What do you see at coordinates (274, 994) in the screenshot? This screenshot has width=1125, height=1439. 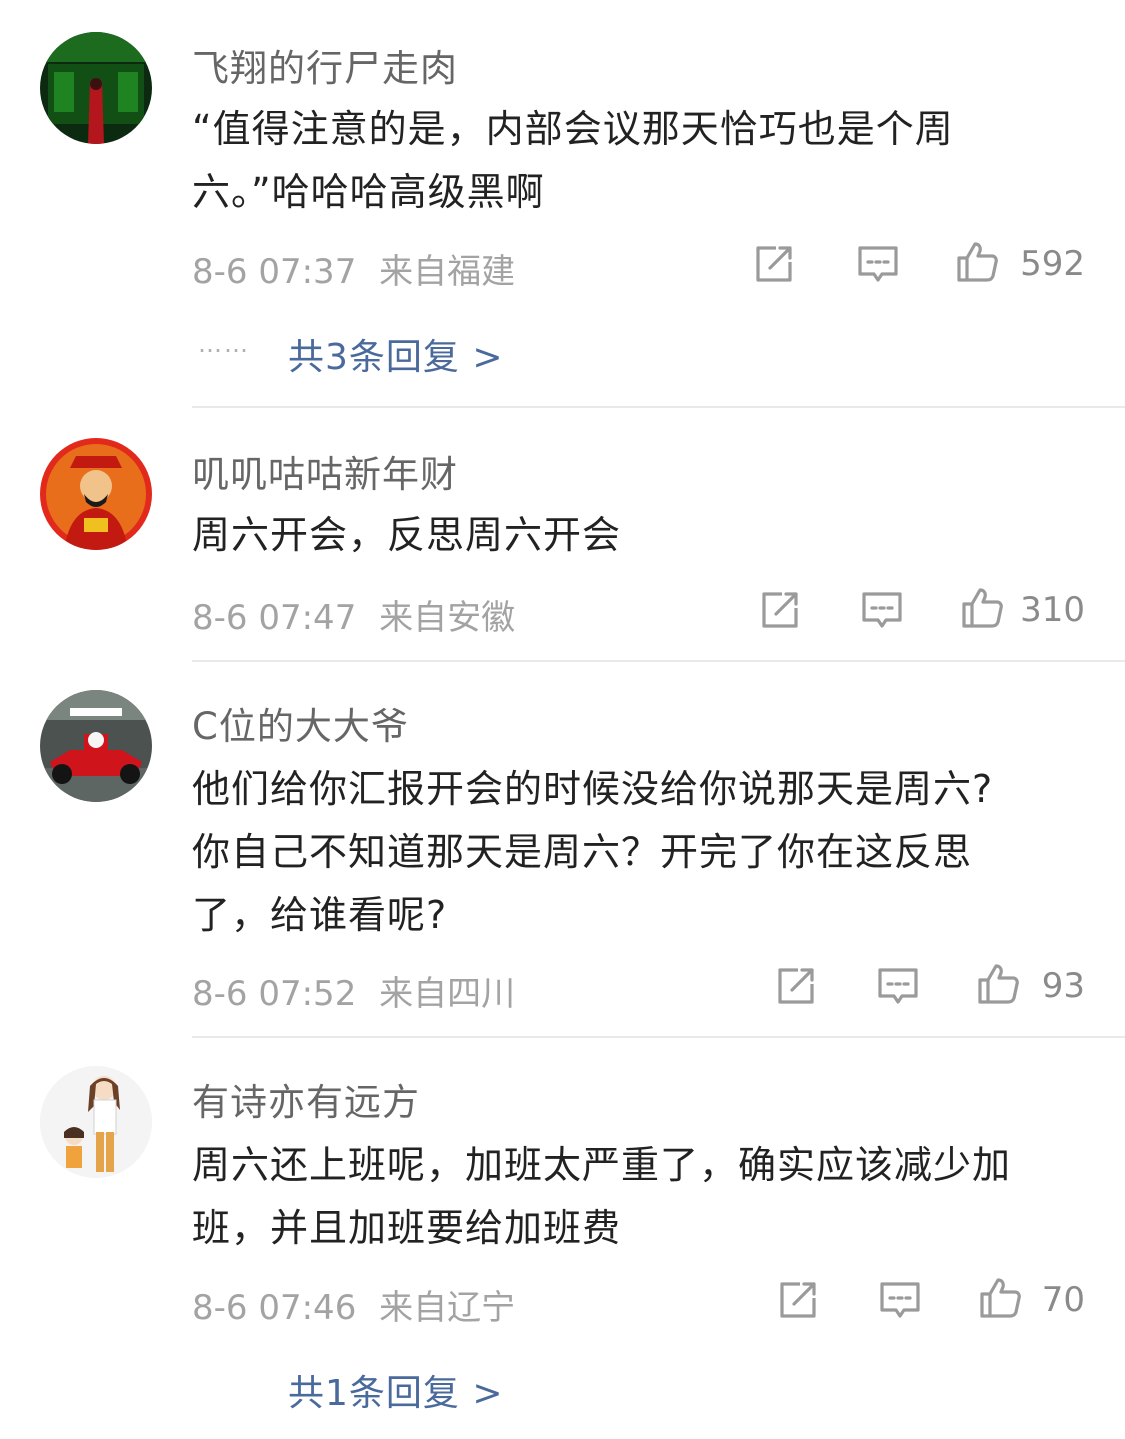 I see `comment-time: 8-6 07:52` at bounding box center [274, 994].